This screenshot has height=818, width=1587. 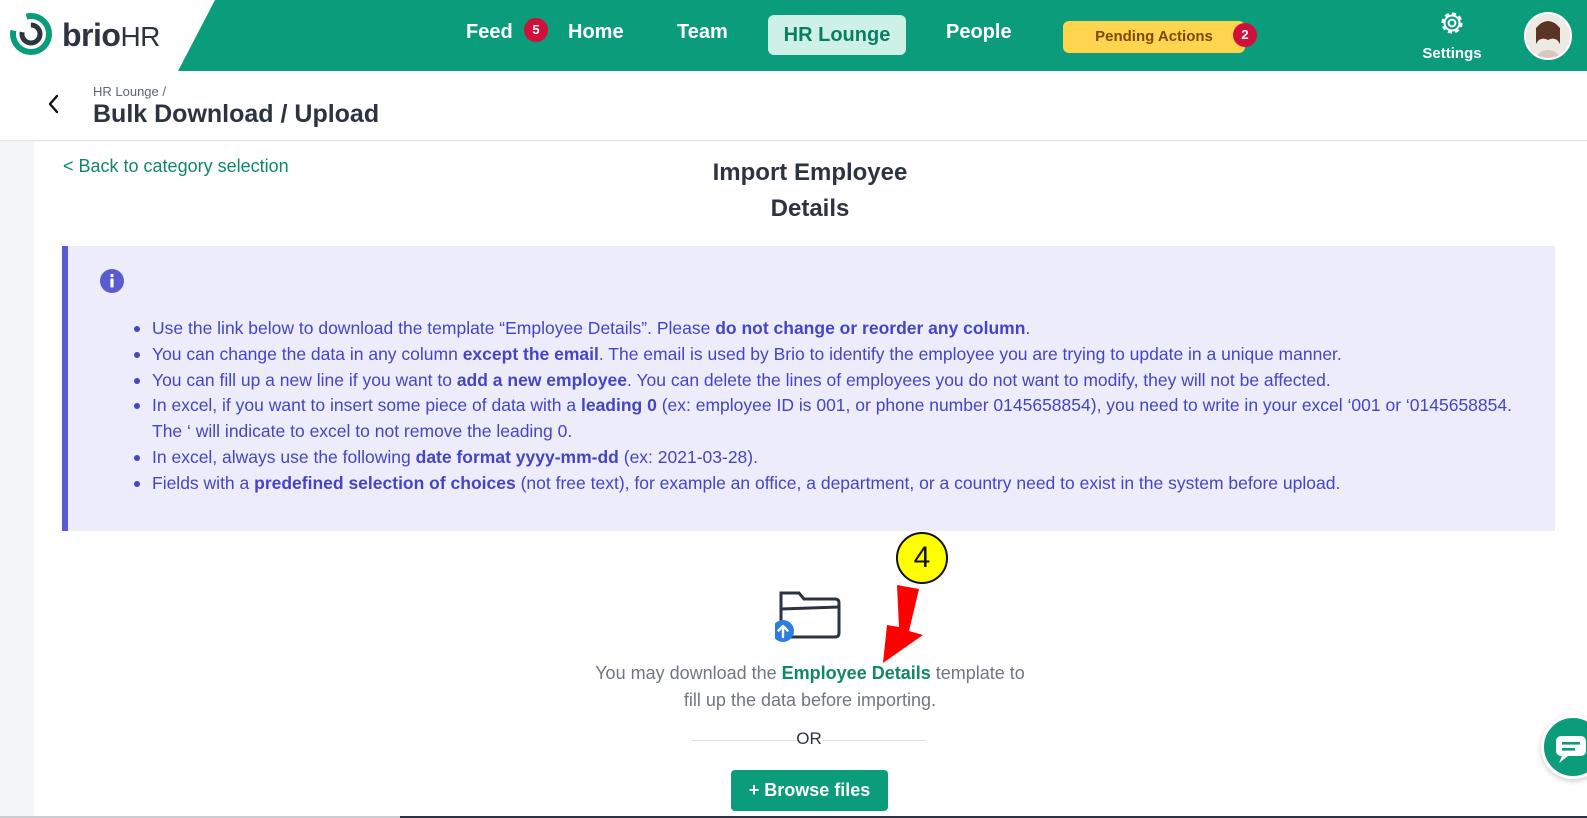 I want to click on nav-feed: Feed, so click(x=489, y=32).